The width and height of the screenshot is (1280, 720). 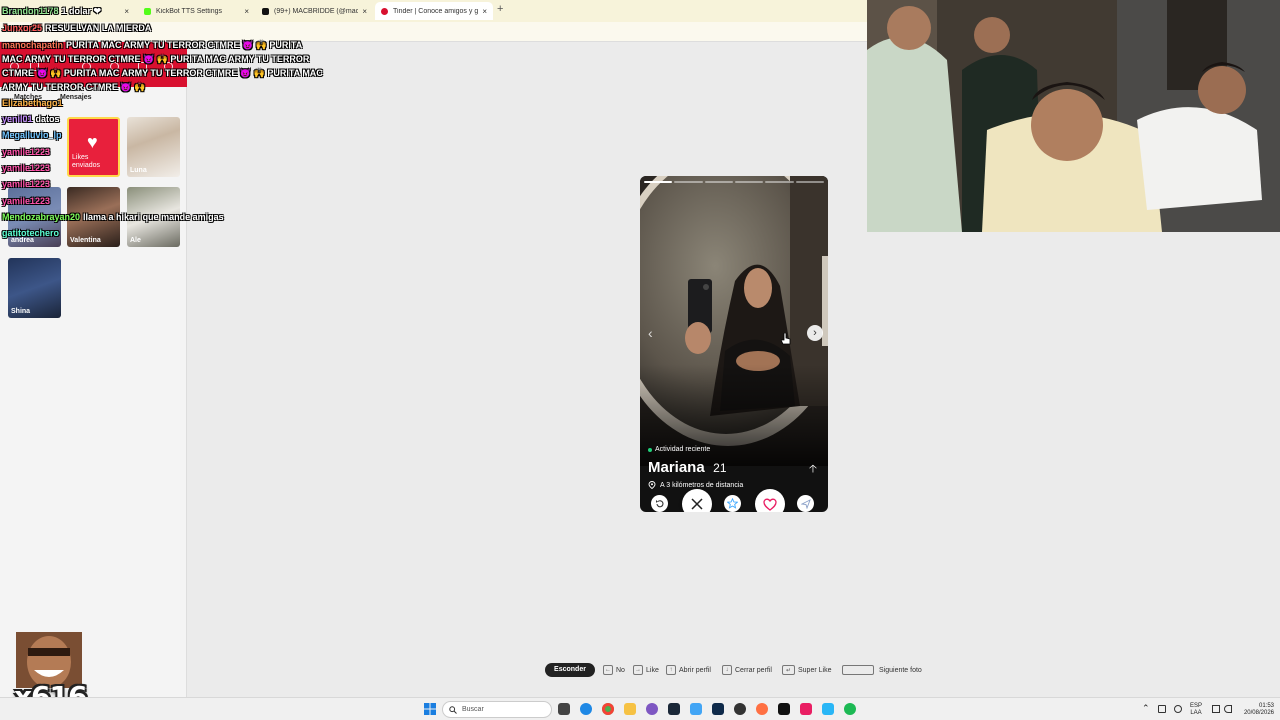 I want to click on taskbar-search: Buscar, so click(x=497, y=709).